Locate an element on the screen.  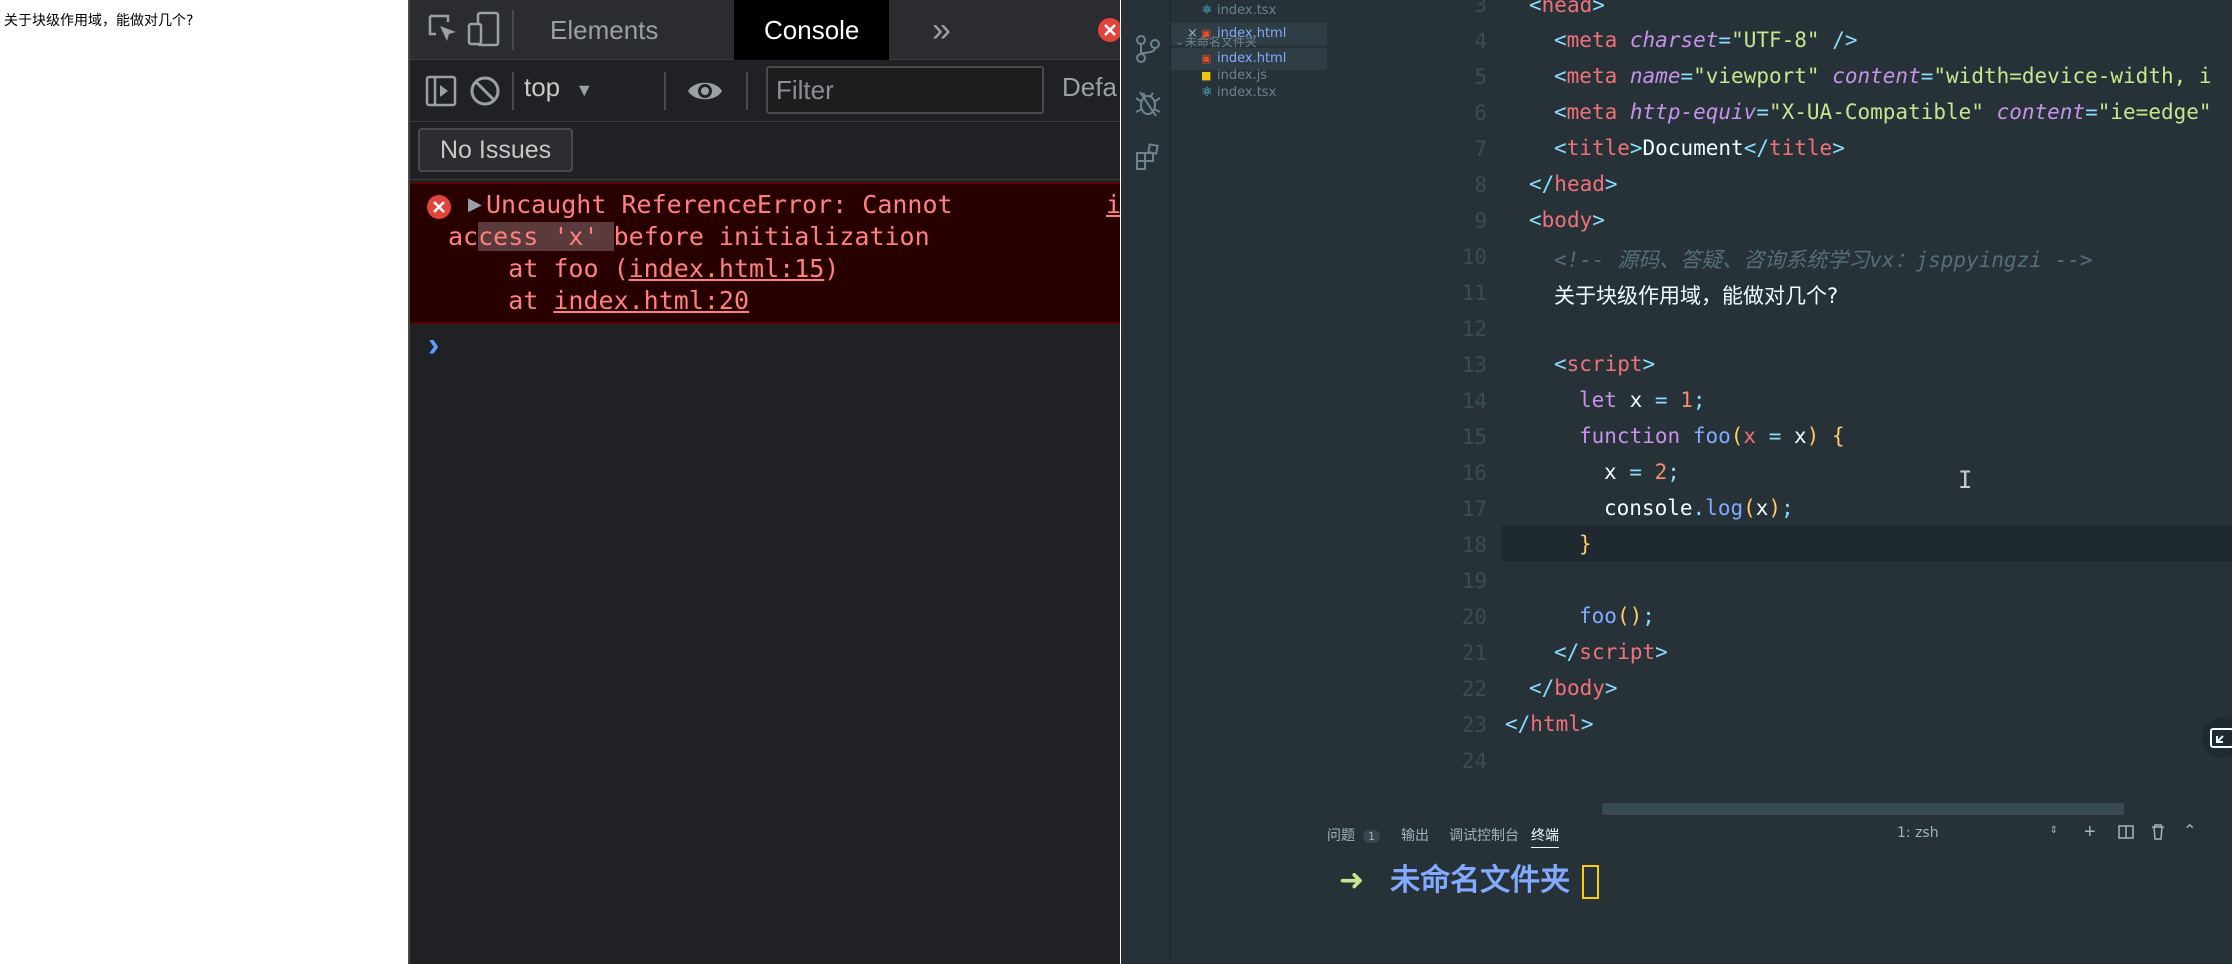
line-number: 7 is located at coordinates (1480, 149).